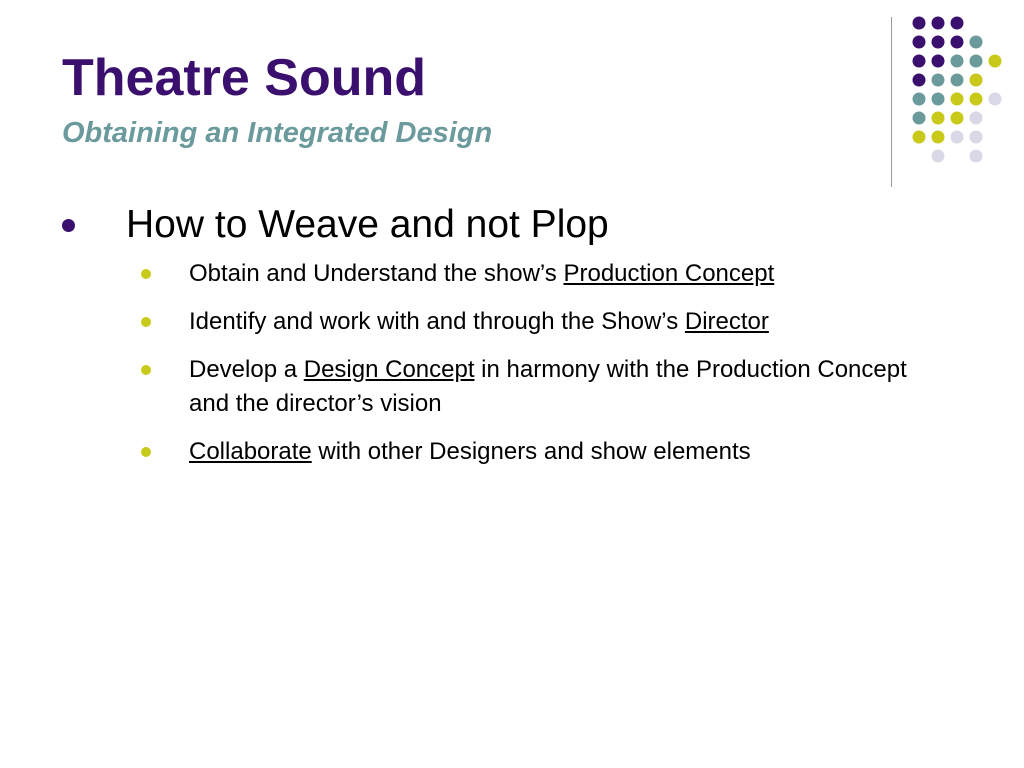  Describe the element at coordinates (376, 273) in the screenshot. I see `sub-bullet-1-text: Obtain and Understand the show’s` at that location.